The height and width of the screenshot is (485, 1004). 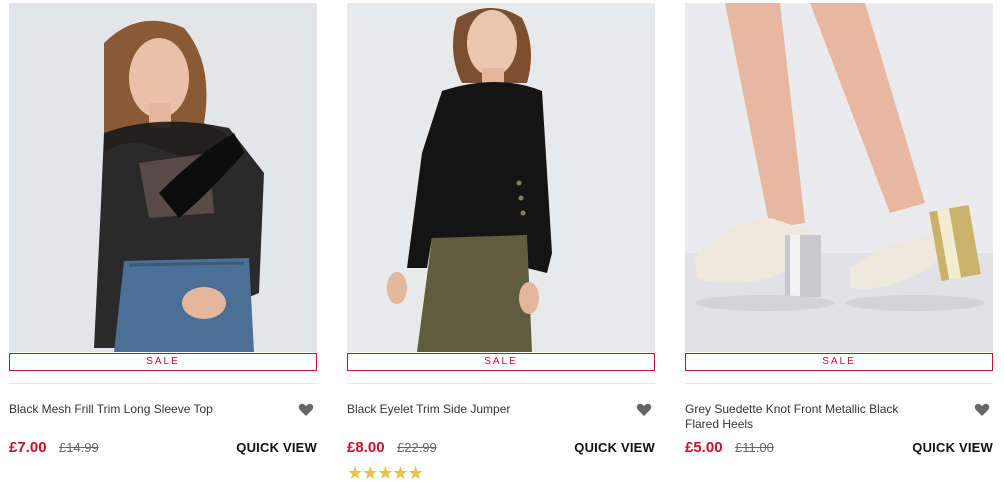 What do you see at coordinates (79, 447) in the screenshot?
I see `original-price: £14.99` at bounding box center [79, 447].